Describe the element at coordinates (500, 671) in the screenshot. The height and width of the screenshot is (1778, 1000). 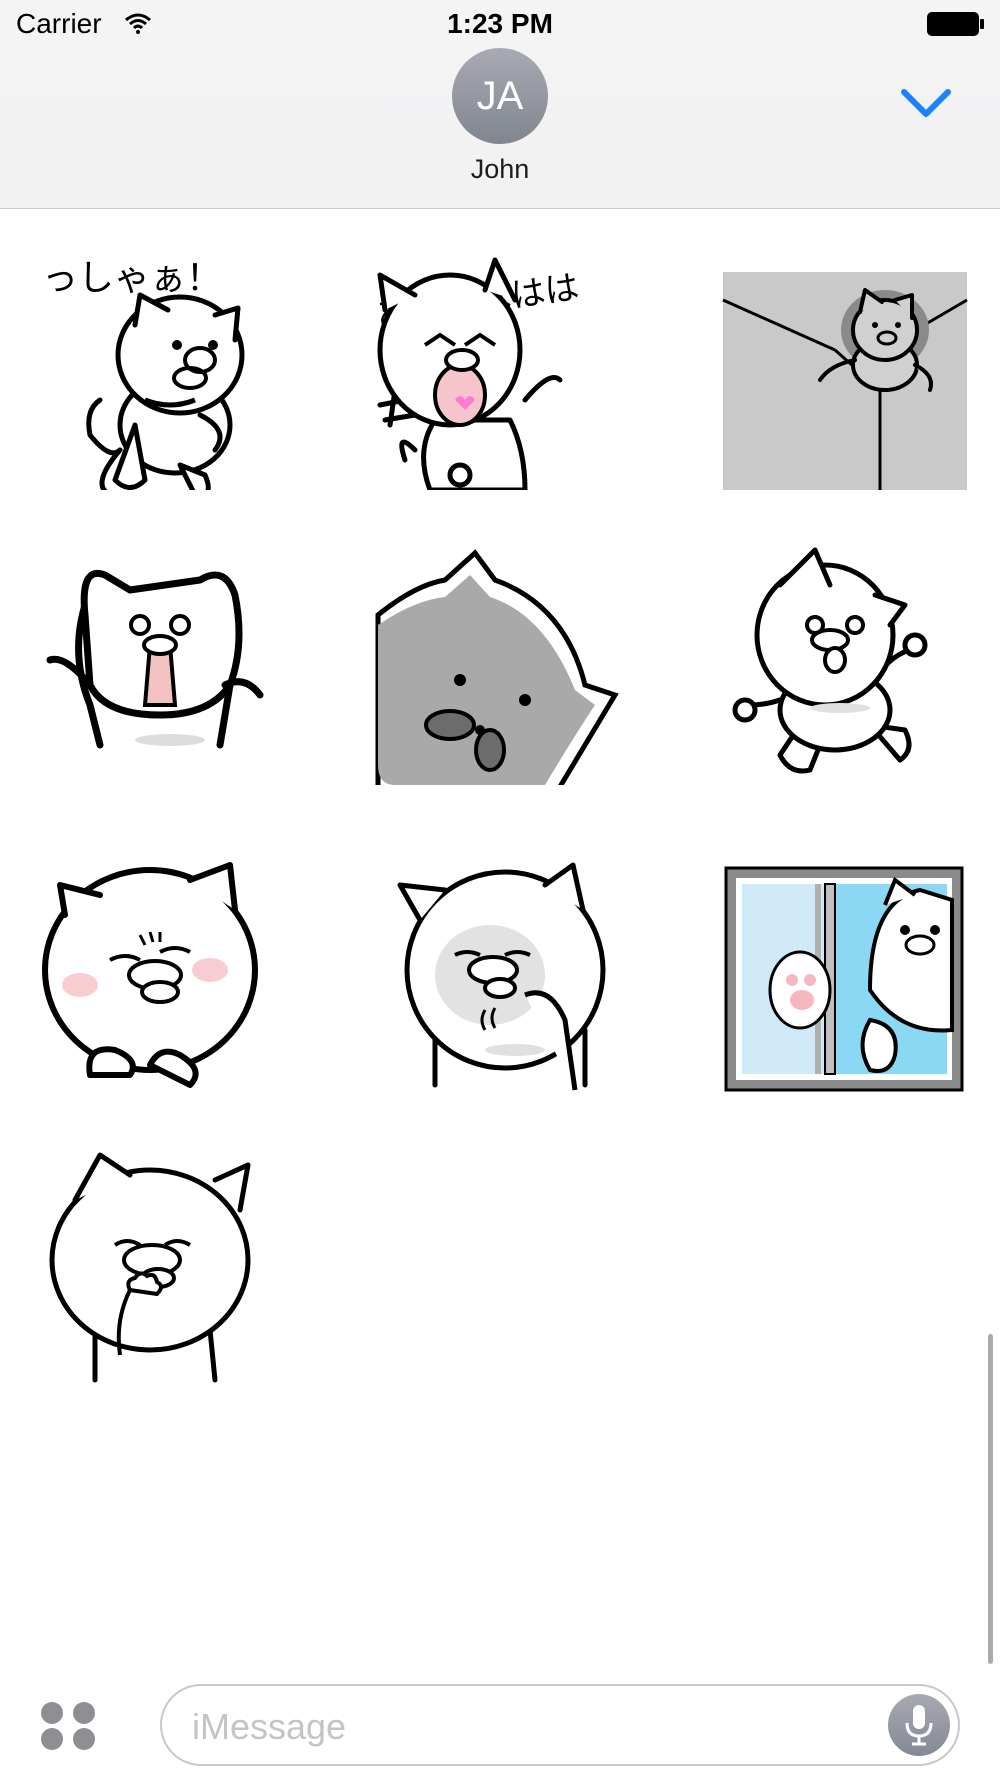
I see `cat-closeup-sticker` at that location.